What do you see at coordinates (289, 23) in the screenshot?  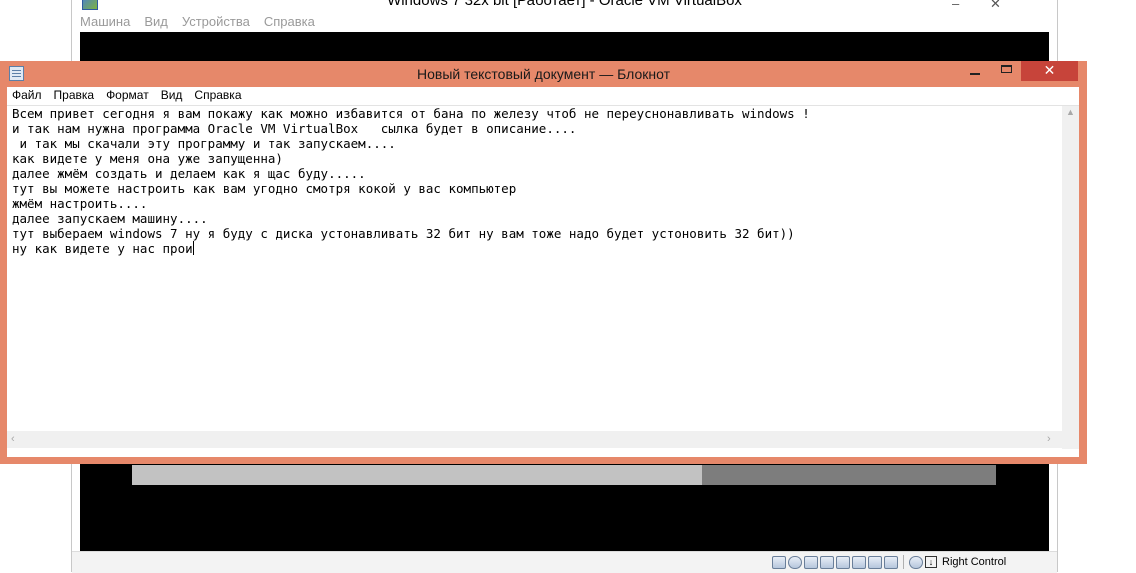 I see `vbox-menu-help: Справка` at bounding box center [289, 23].